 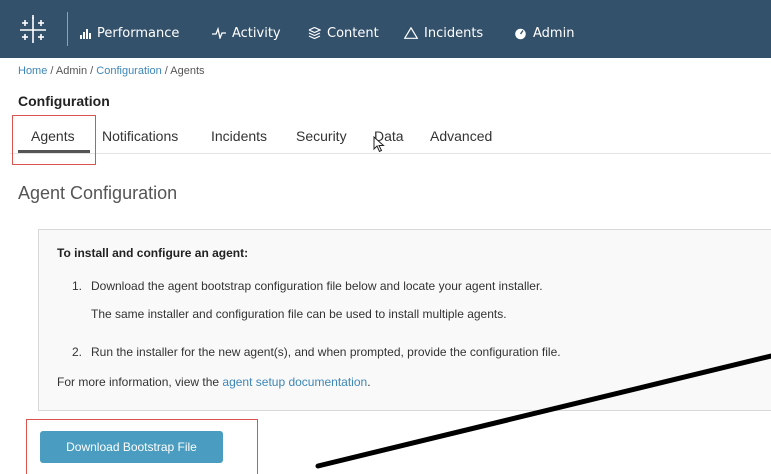 I want to click on tabs-divider, so click(x=390, y=153).